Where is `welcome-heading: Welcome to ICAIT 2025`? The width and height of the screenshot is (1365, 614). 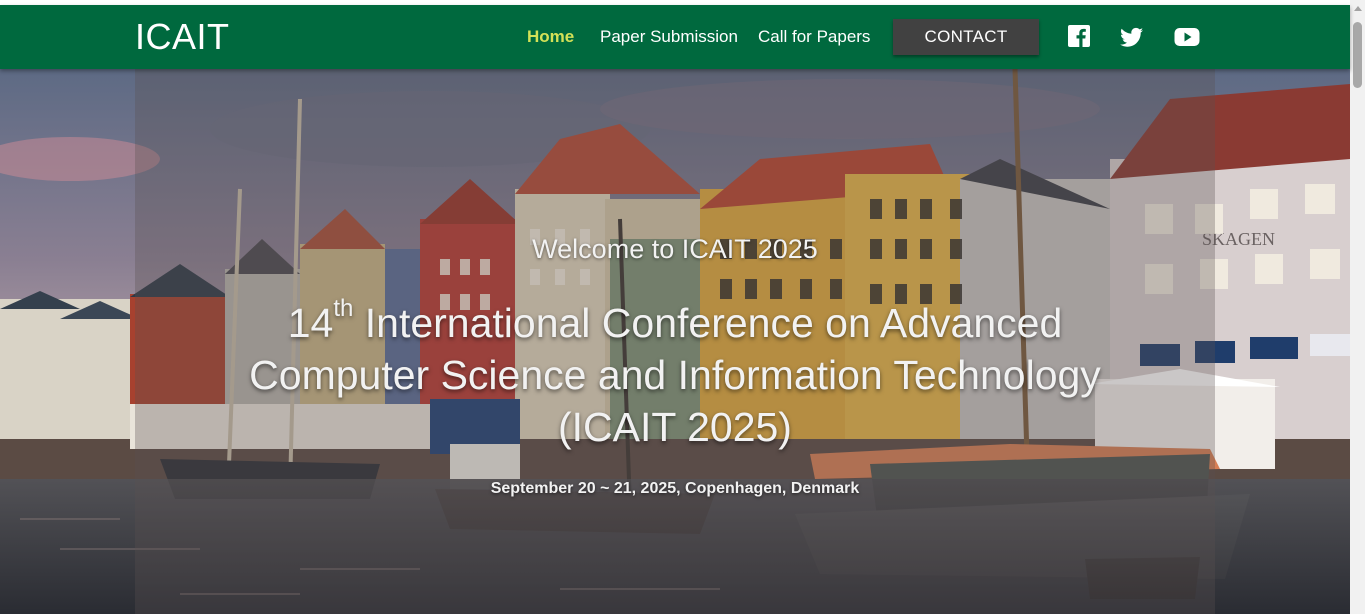 welcome-heading: Welcome to ICAIT 2025 is located at coordinates (675, 249).